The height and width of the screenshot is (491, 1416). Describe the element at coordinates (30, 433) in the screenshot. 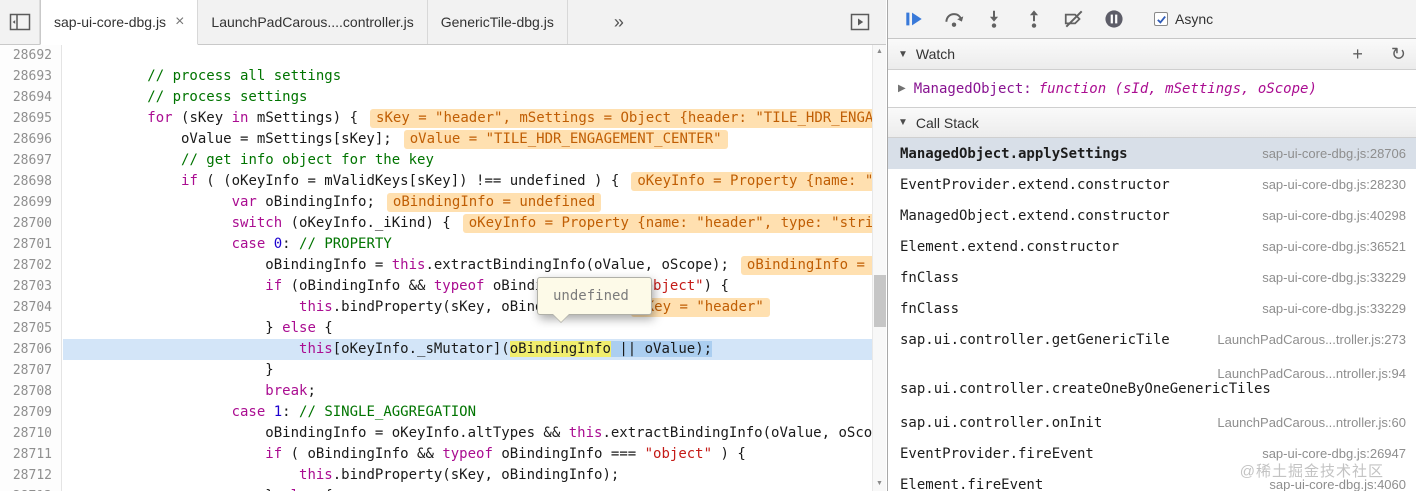

I see `line-number: 28710` at that location.